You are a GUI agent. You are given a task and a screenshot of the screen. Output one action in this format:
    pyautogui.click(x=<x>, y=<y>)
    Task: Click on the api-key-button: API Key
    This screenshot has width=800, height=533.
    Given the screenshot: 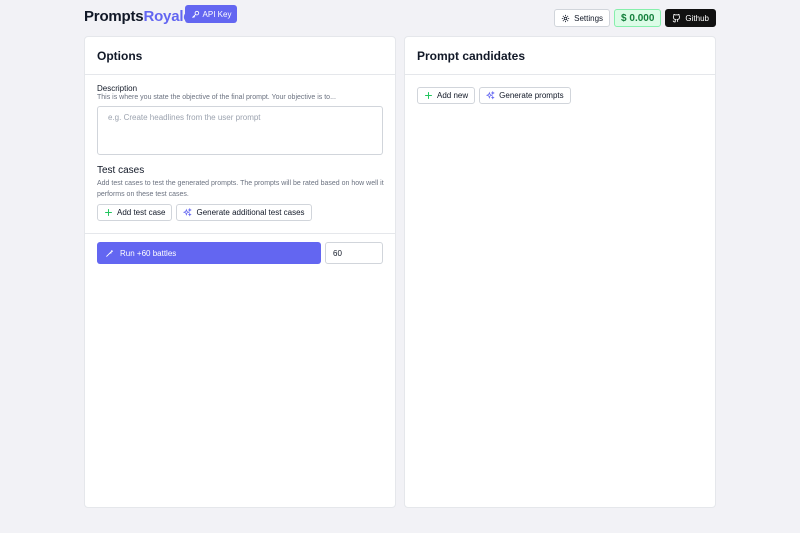 What is the action you would take?
    pyautogui.click(x=211, y=14)
    